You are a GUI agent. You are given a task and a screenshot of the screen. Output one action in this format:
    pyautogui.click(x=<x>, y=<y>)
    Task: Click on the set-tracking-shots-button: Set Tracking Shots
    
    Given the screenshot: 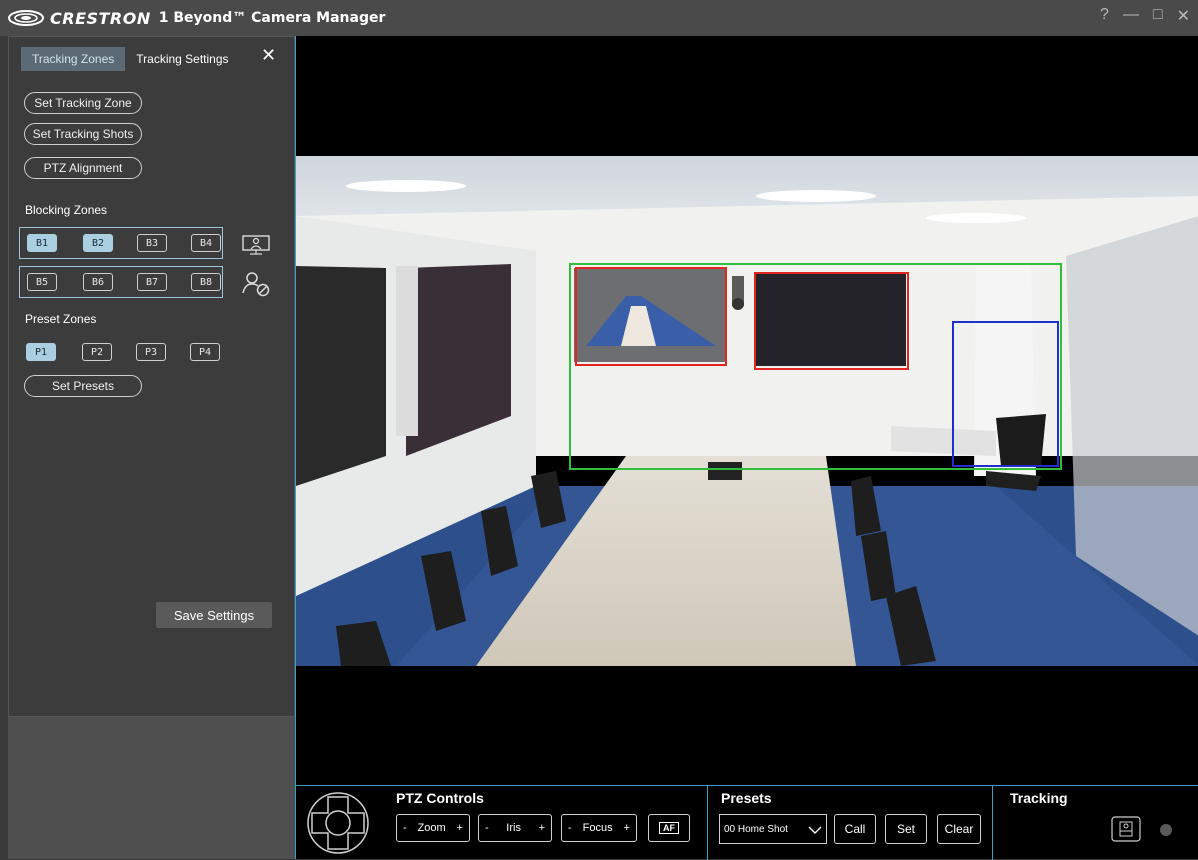 What is the action you would take?
    pyautogui.click(x=83, y=134)
    